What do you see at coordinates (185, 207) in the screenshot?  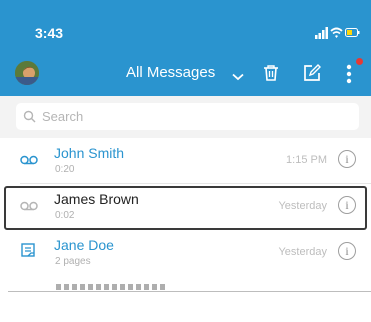 I see `message-row: James Brown 0:02 Yesterday i` at bounding box center [185, 207].